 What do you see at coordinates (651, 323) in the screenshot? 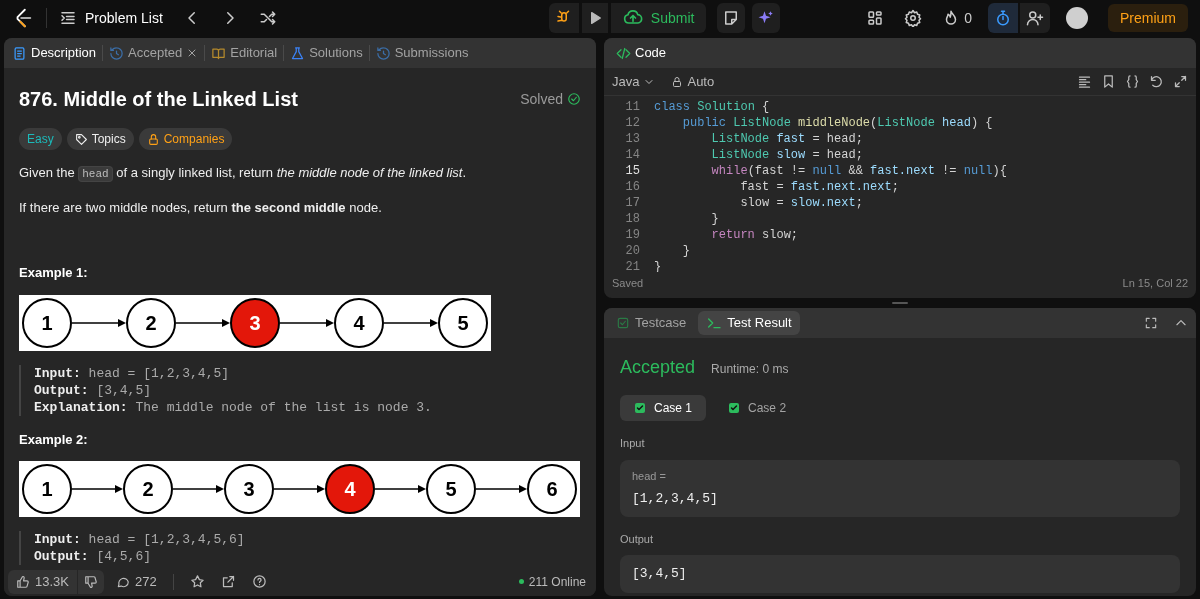
I see `panel-tab: Testcase` at bounding box center [651, 323].